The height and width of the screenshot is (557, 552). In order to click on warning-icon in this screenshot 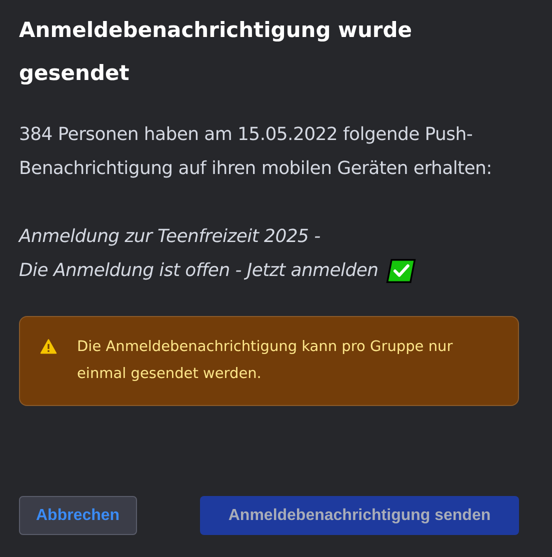, I will do `click(48, 346)`.